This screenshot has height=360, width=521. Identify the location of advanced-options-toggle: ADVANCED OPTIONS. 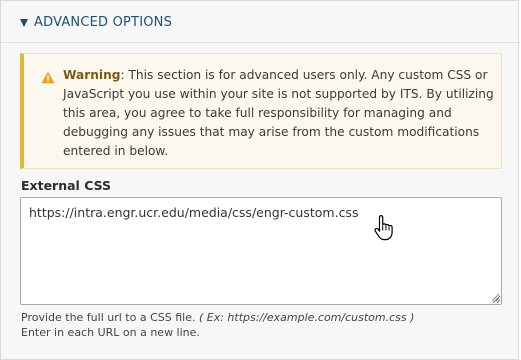
(96, 22).